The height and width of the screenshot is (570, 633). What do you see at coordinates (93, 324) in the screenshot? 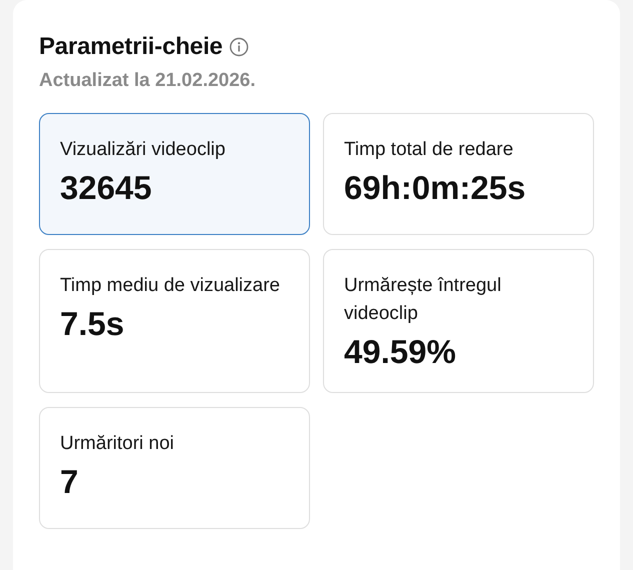
I see `metric-value: 7.5s` at bounding box center [93, 324].